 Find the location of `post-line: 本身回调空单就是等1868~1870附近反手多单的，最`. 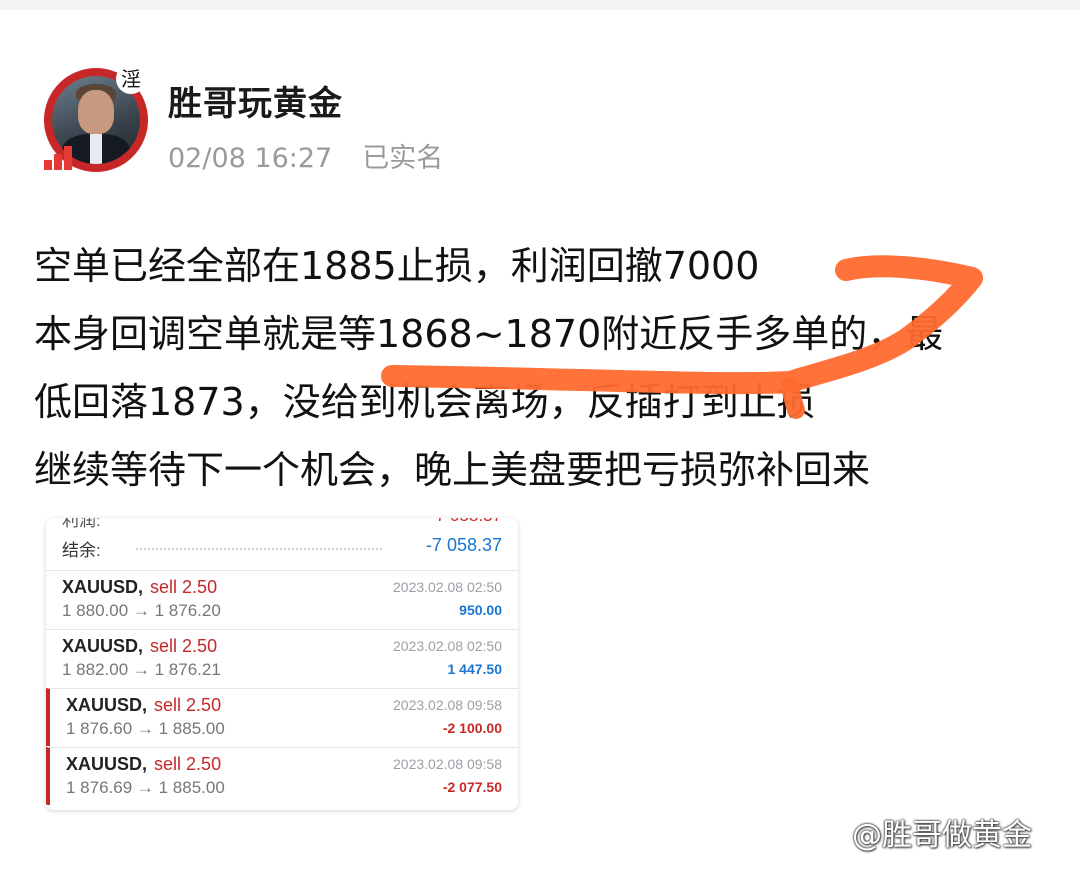

post-line: 本身回调空单就是等1868~1870附近反手多单的，最 is located at coordinates (489, 334).